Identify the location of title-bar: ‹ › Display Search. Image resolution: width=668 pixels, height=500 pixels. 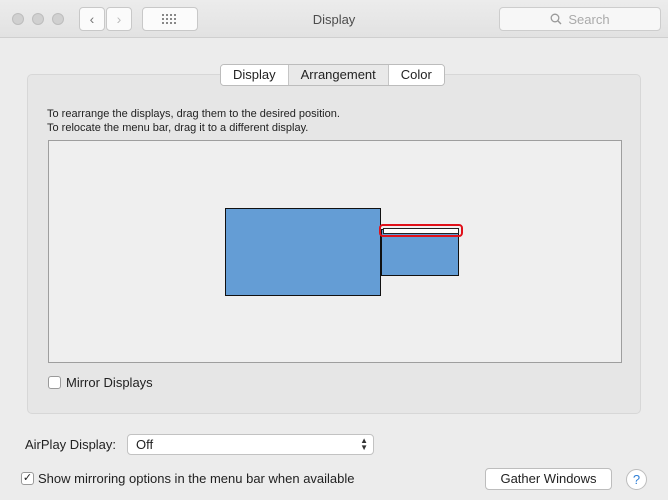
(334, 19).